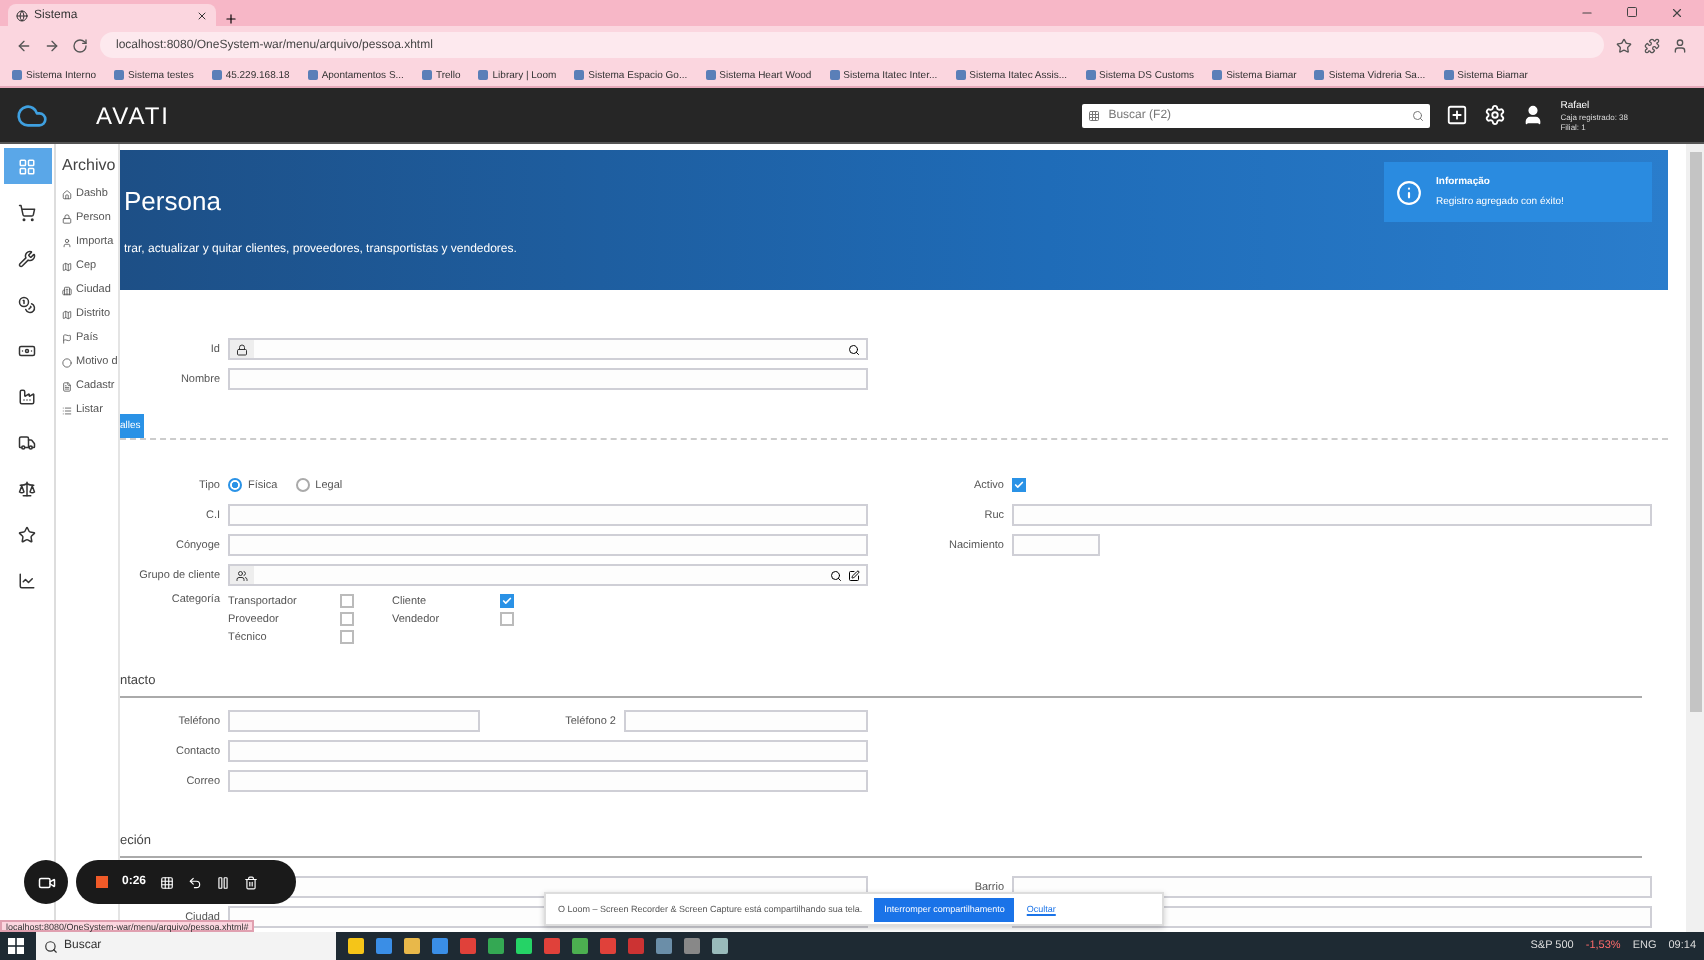 The image size is (1704, 960). Describe the element at coordinates (89, 166) in the screenshot. I see `menu-title: Archivo` at that location.